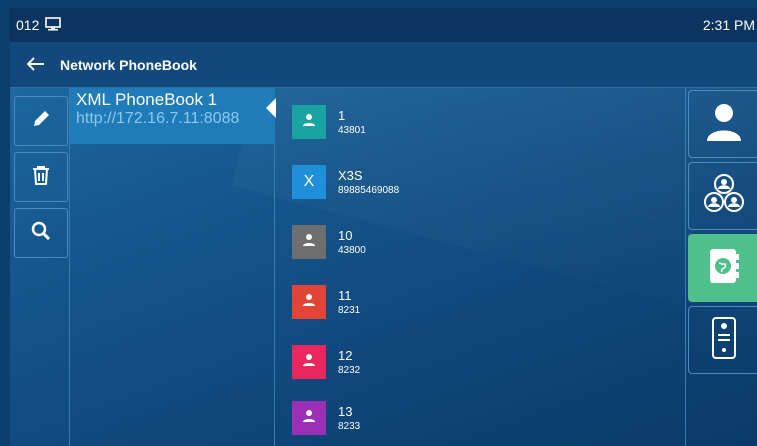 This screenshot has height=446, width=757. Describe the element at coordinates (728, 25) in the screenshot. I see `clock: 2:31 PM` at that location.